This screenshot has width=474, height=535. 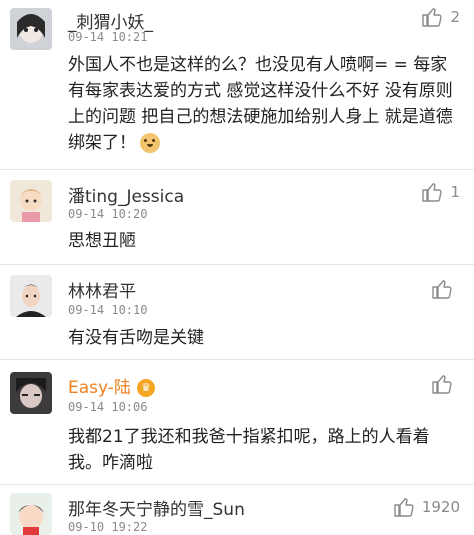 I want to click on doge-emoji, so click(x=150, y=143).